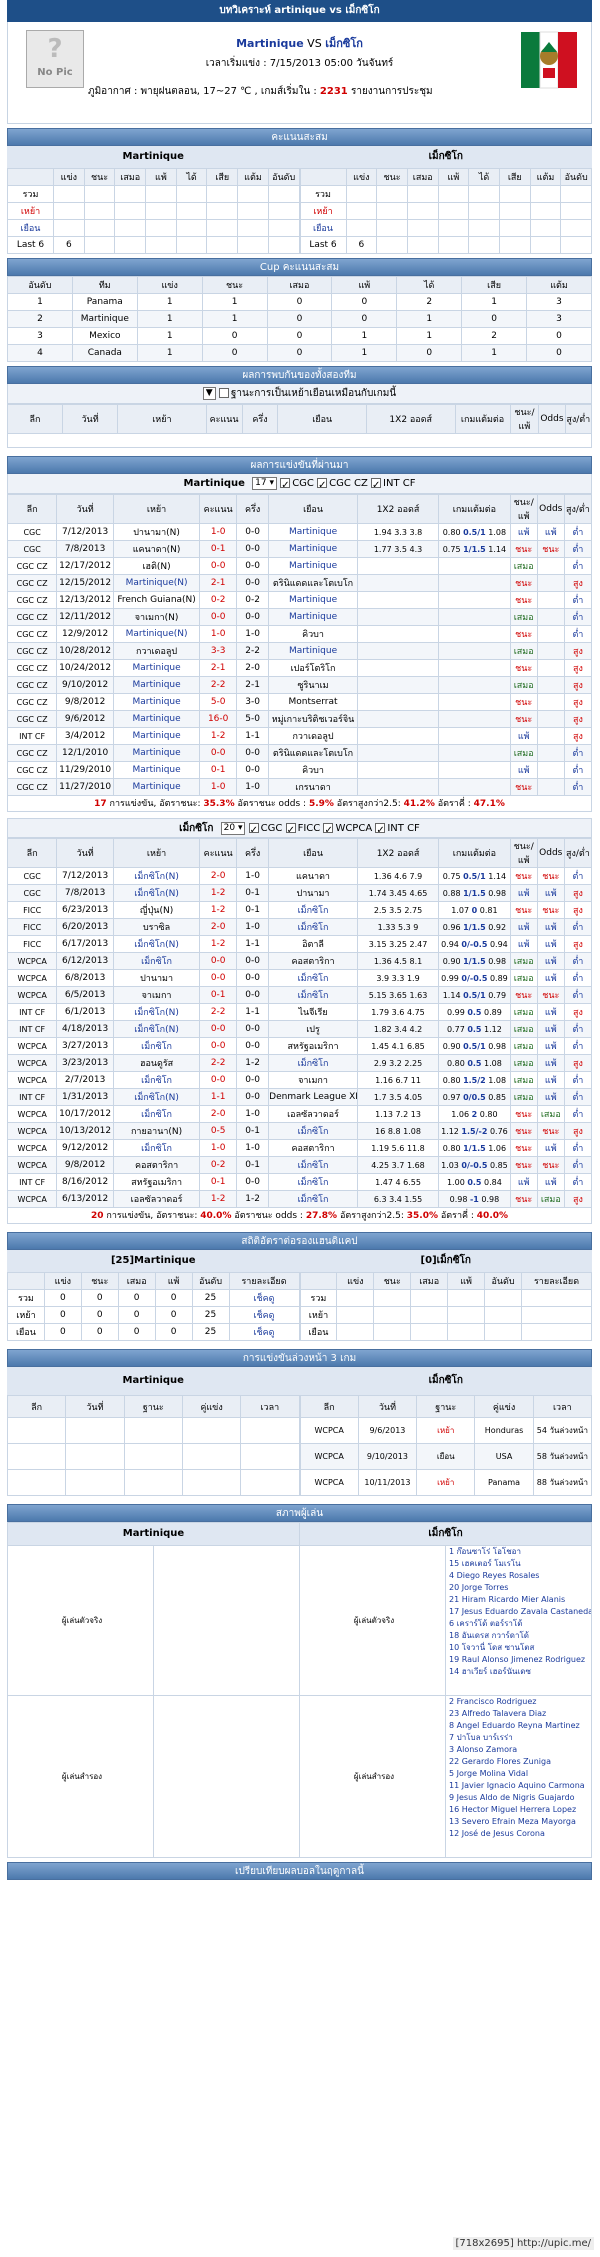  Describe the element at coordinates (32, 736) in the screenshot. I see `home-league-cell: INT CF` at that location.